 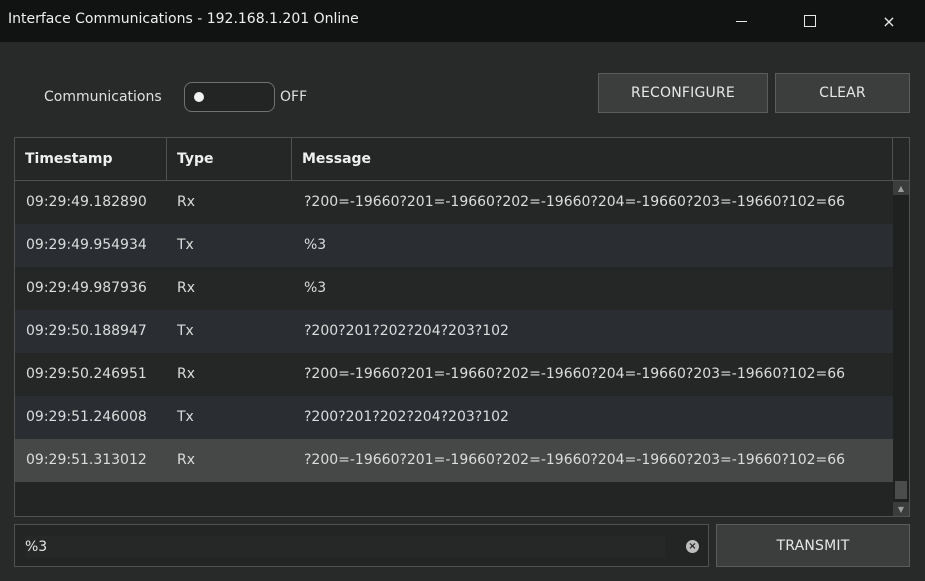 I want to click on timestamp-cell: 09:29:51.246008, so click(x=86, y=417).